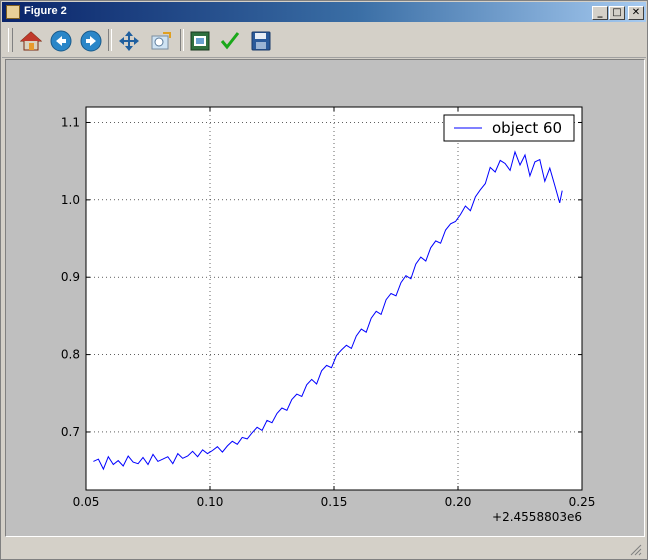 This screenshot has height=560, width=648. I want to click on floppy-disk-icon, so click(261, 41).